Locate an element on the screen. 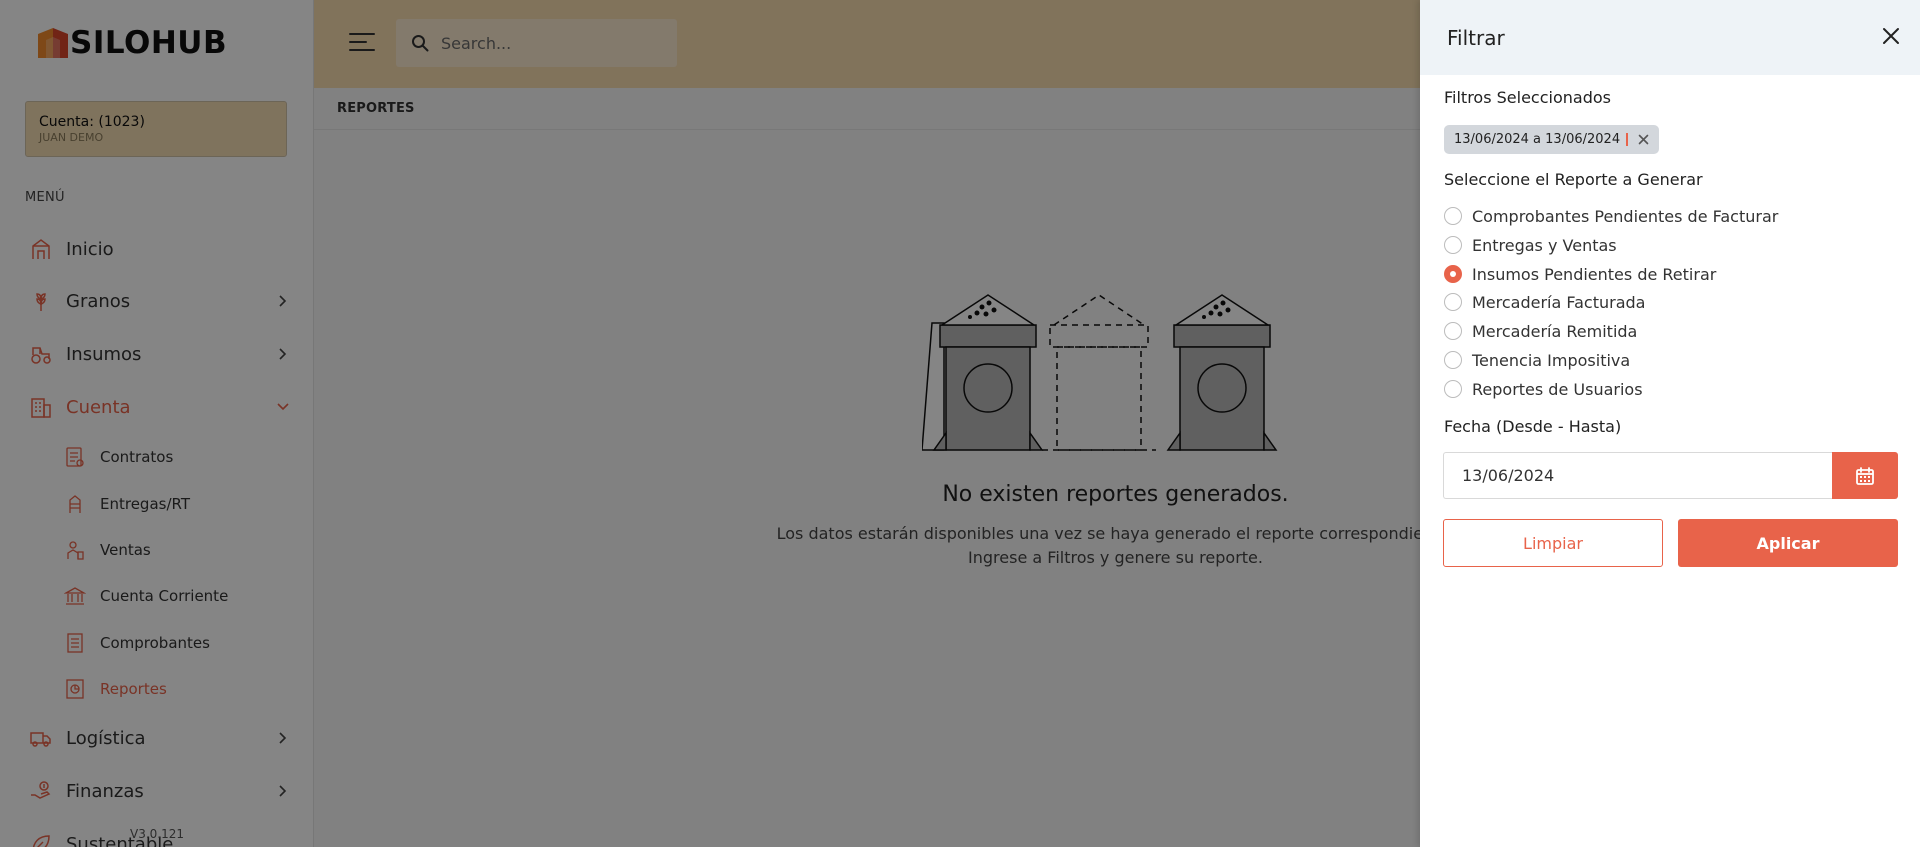 Image resolution: width=1920 pixels, height=847 pixels. clear-button: Limpiar is located at coordinates (1553, 543).